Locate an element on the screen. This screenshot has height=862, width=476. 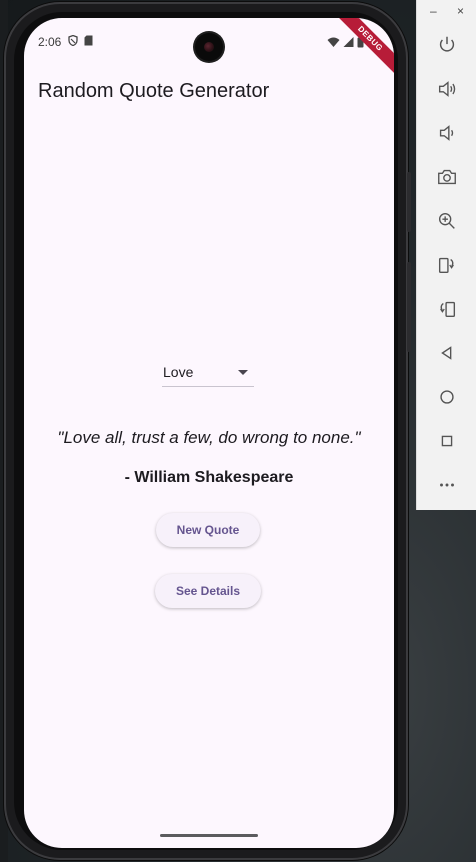
status-time: 2:06 is located at coordinates (50, 42).